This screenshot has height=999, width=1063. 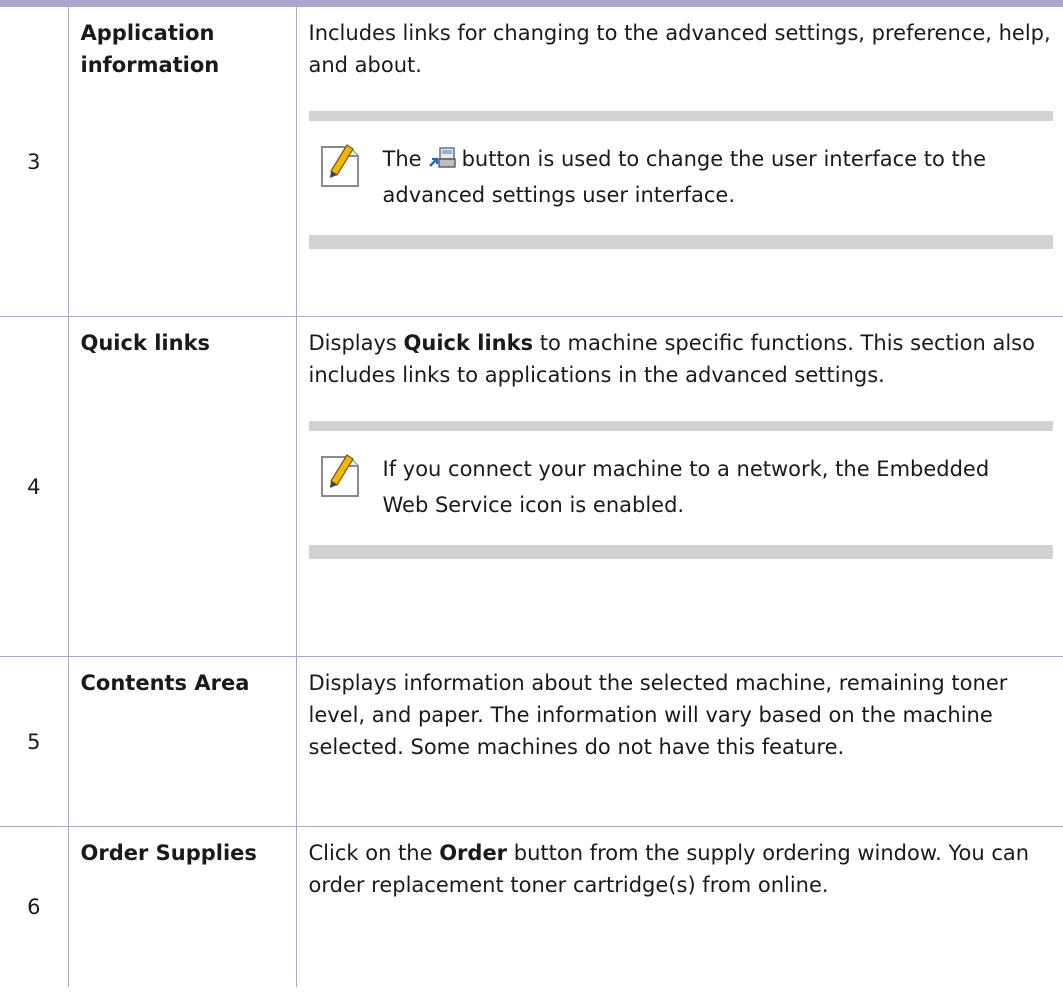 What do you see at coordinates (34, 161) in the screenshot?
I see `row-number: 3` at bounding box center [34, 161].